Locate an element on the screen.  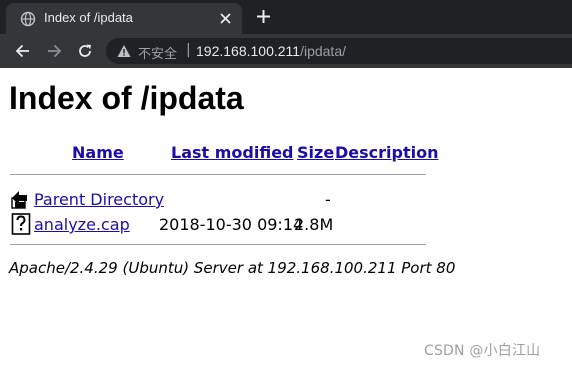
url-path: /ipdata/ is located at coordinates (323, 51).